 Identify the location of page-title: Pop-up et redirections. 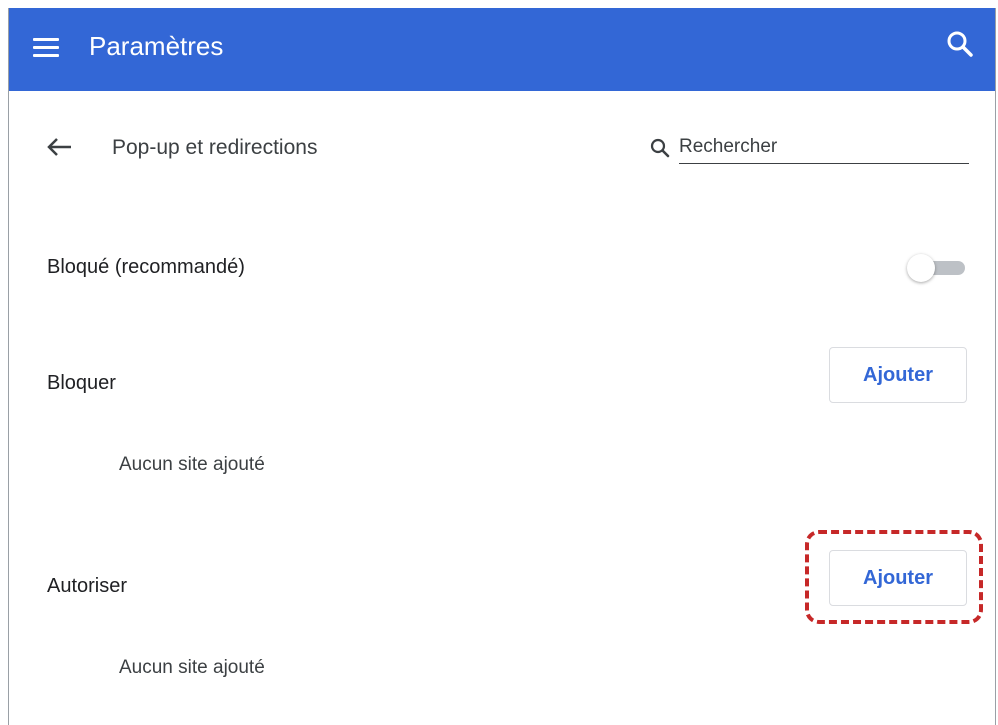
(215, 147).